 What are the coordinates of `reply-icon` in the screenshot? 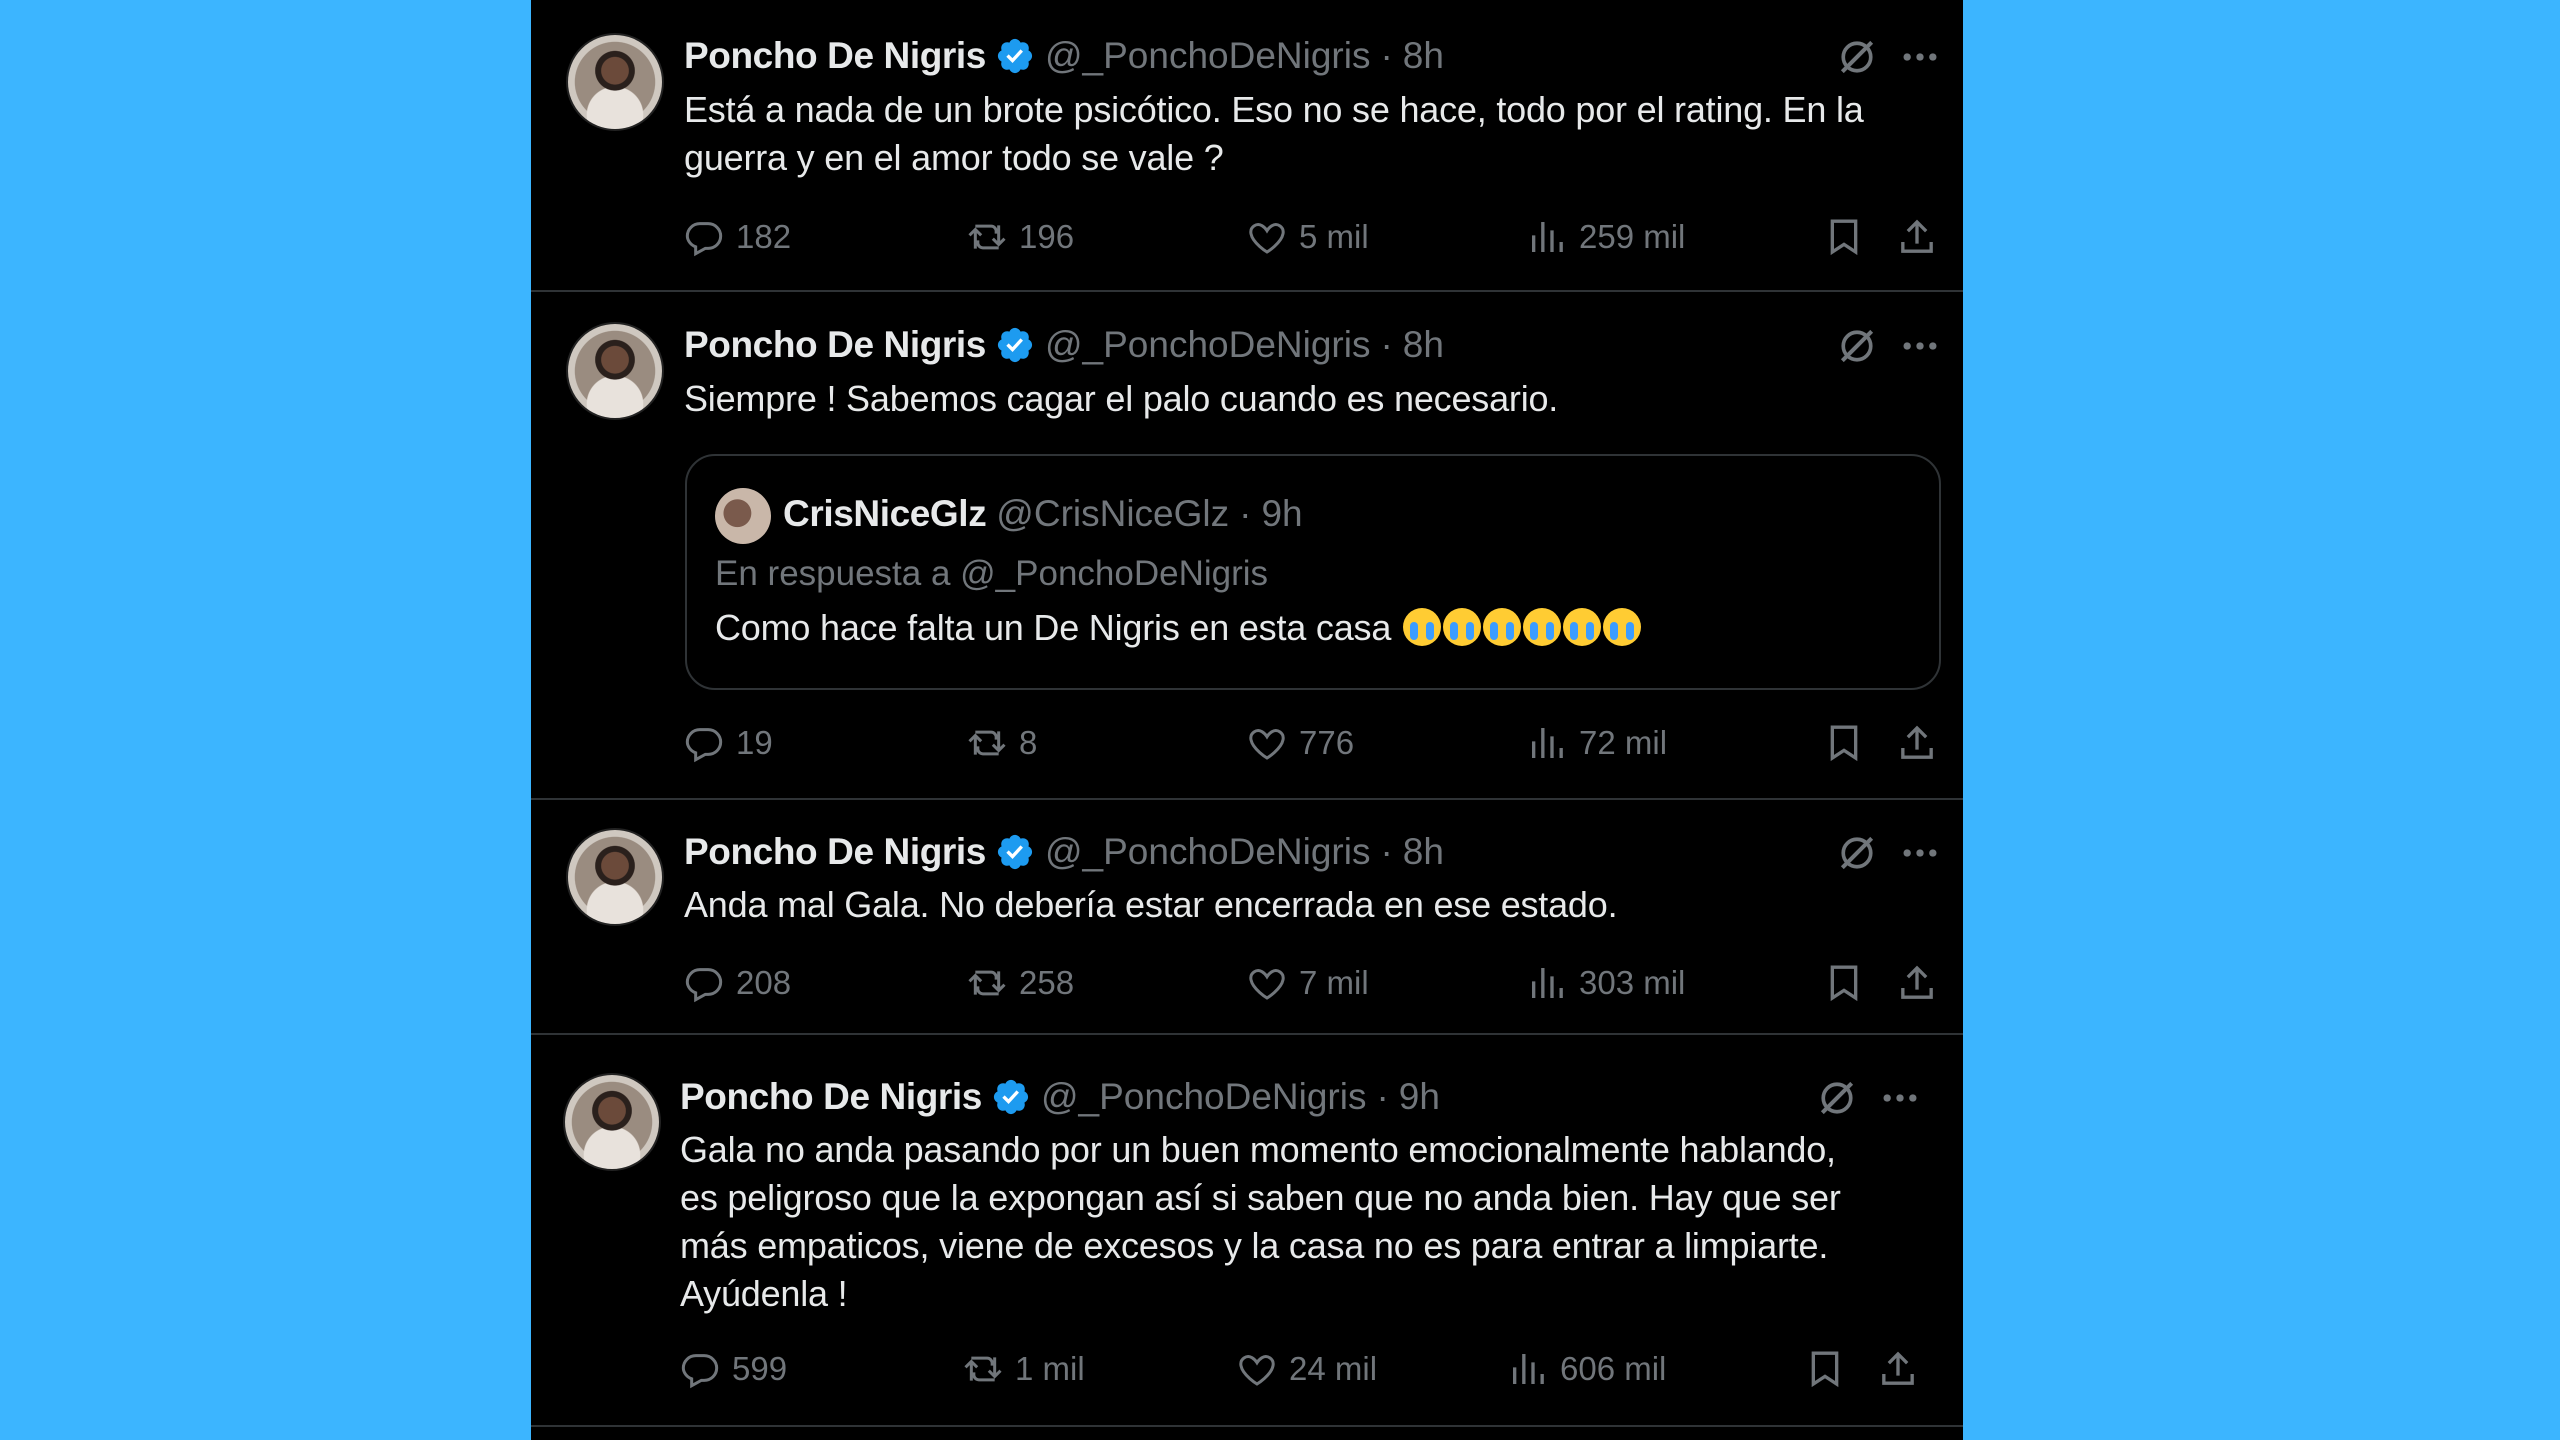 It's located at (700, 1369).